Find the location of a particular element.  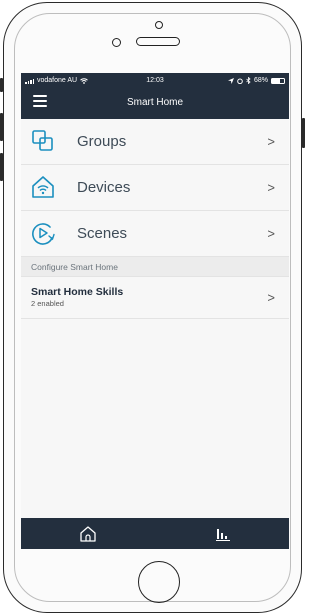

page-title: Smart Home is located at coordinates (155, 102).